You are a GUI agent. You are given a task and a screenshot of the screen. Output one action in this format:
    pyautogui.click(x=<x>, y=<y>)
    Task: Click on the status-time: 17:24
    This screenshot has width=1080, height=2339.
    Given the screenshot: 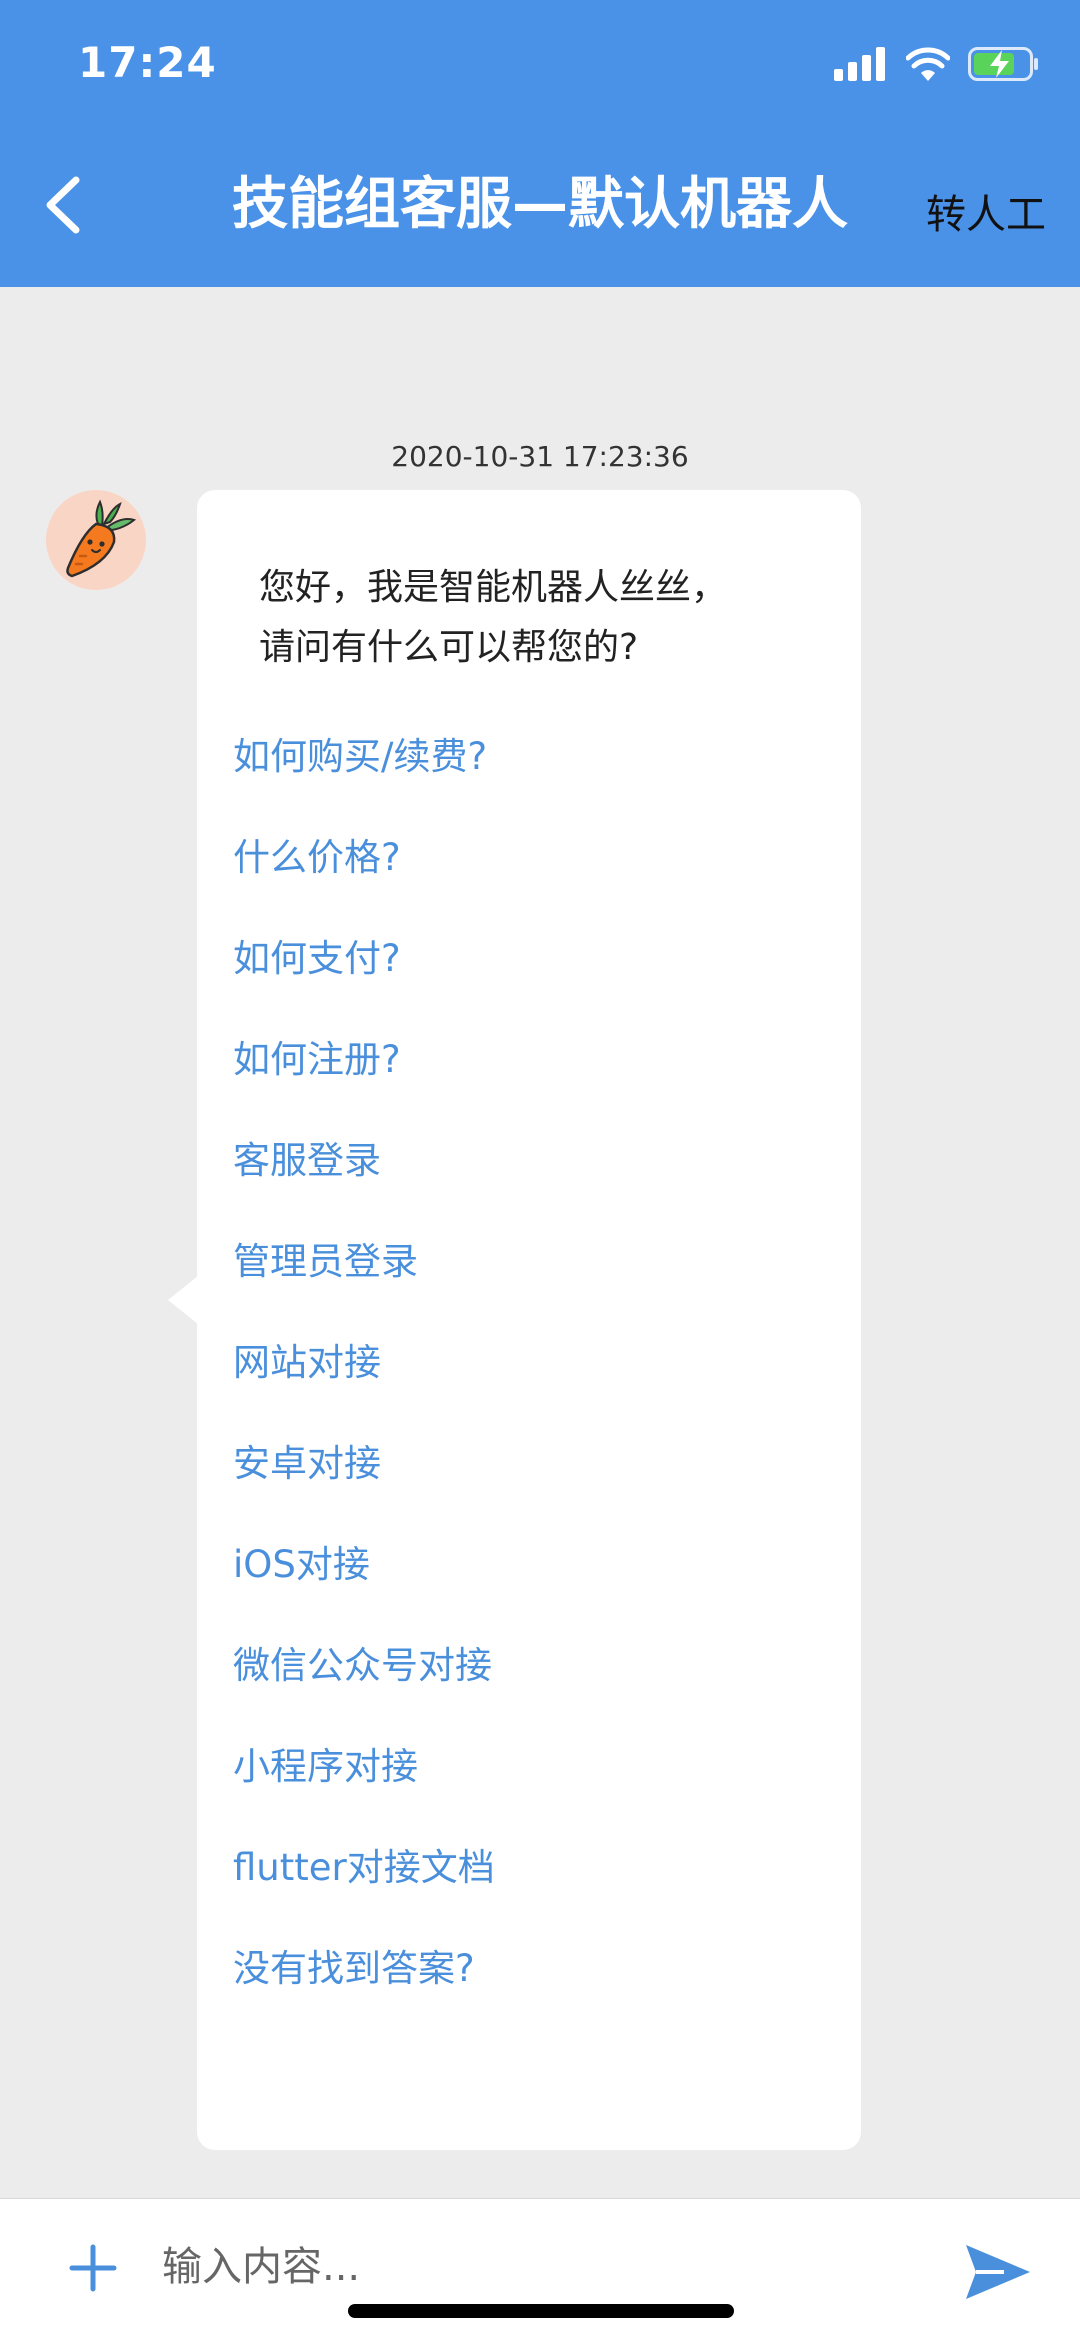 What is the action you would take?
    pyautogui.click(x=147, y=62)
    